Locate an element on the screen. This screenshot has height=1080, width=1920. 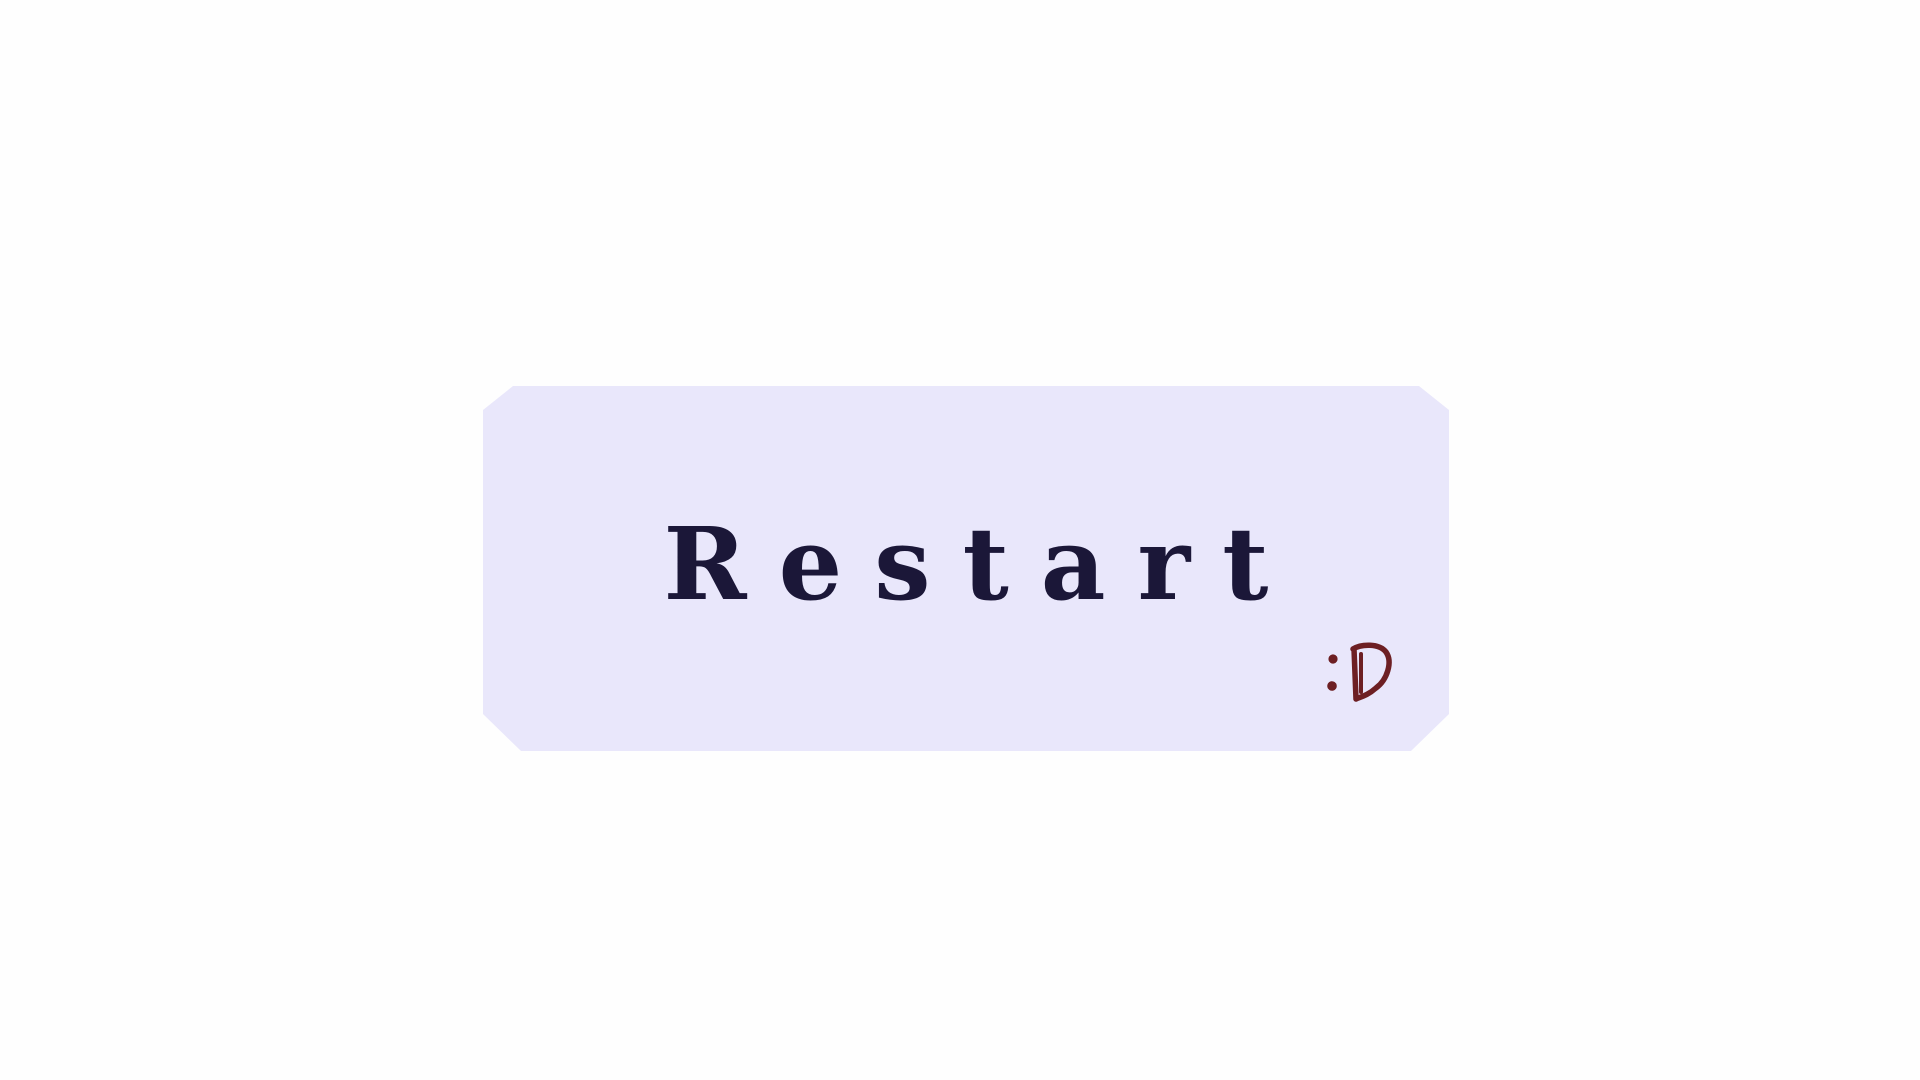
smiley-doodle-icon is located at coordinates (1362, 674).